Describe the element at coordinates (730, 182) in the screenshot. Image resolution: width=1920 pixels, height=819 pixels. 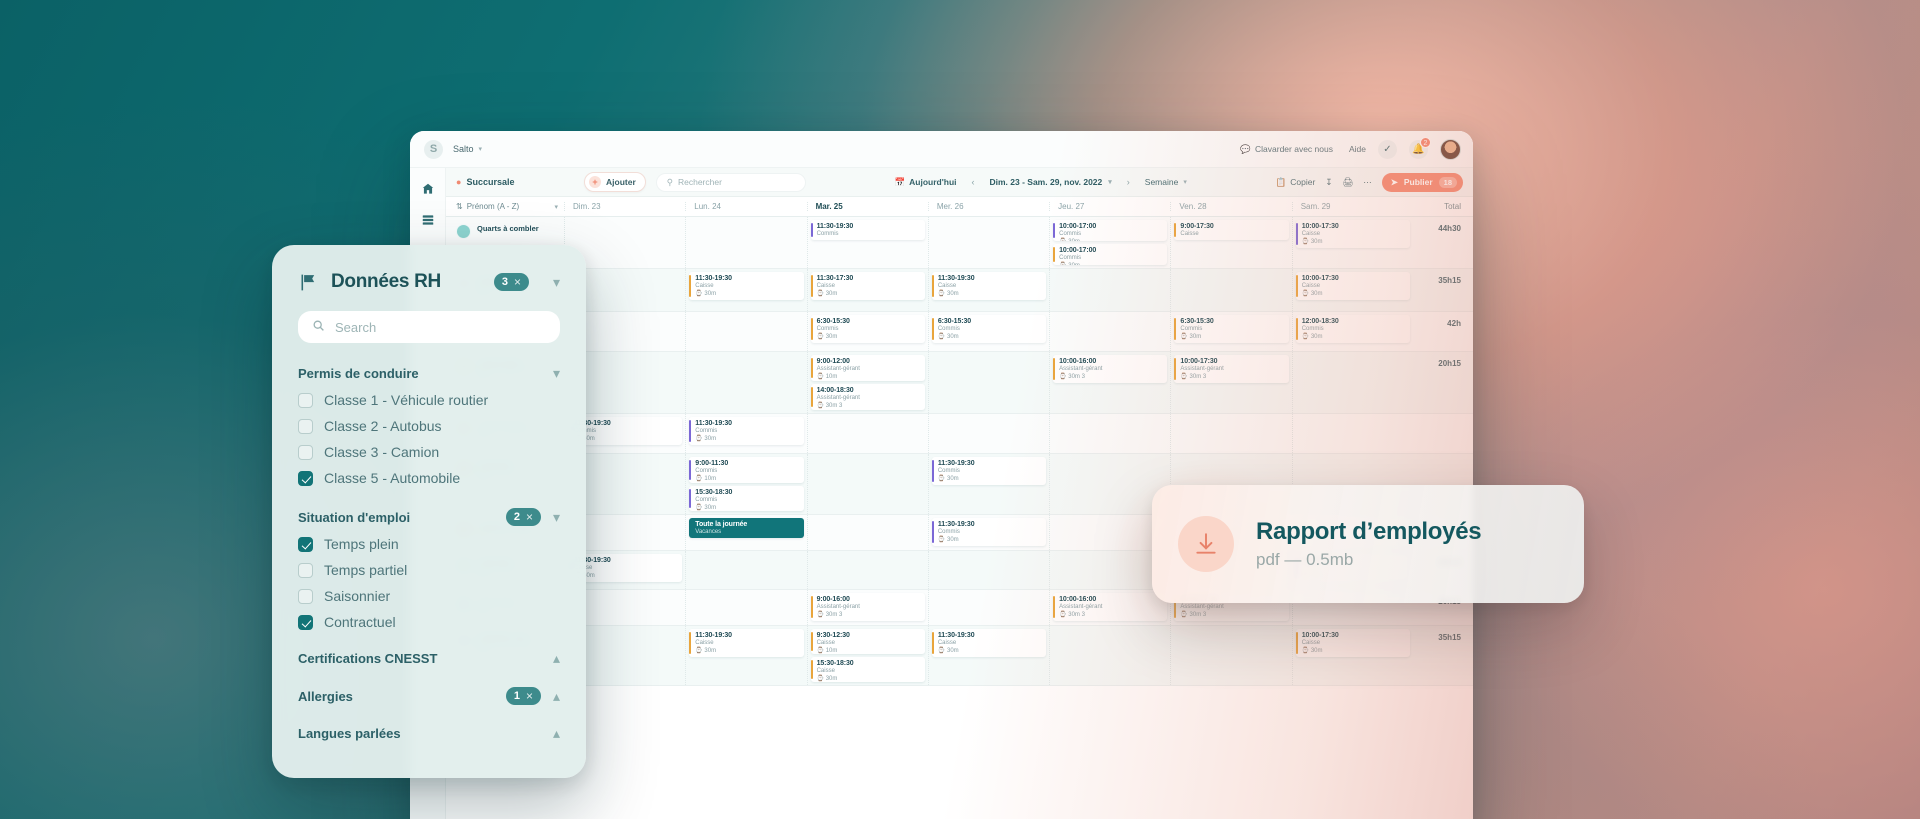
I see `search-input: ⚲ Rechercher` at that location.